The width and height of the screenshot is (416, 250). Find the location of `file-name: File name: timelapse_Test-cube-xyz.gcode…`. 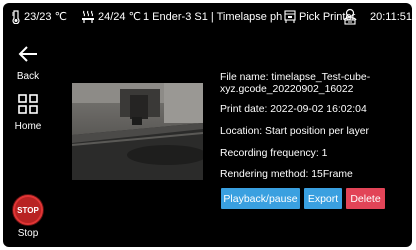

file-name: File name: timelapse_Test-cube-xyz.gcode… is located at coordinates (295, 83).